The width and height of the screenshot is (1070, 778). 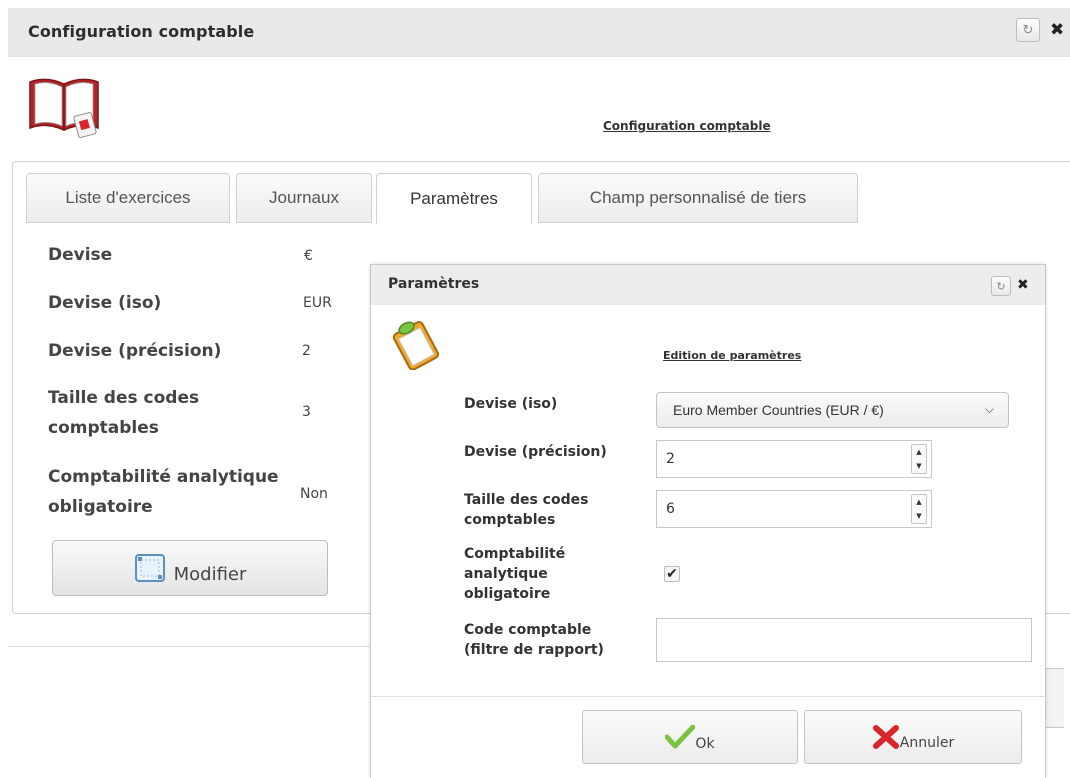 What do you see at coordinates (511, 404) in the screenshot?
I see `field-label-currency-iso: Devise (iso)` at bounding box center [511, 404].